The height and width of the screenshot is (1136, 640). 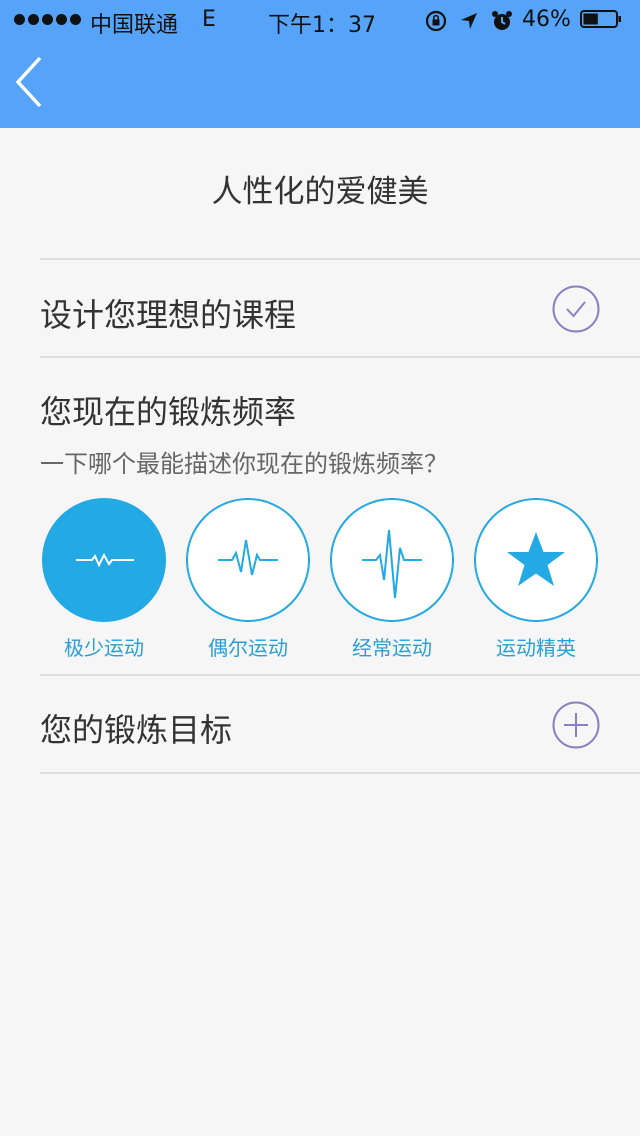 What do you see at coordinates (105, 560) in the screenshot?
I see `small-pulse-icon` at bounding box center [105, 560].